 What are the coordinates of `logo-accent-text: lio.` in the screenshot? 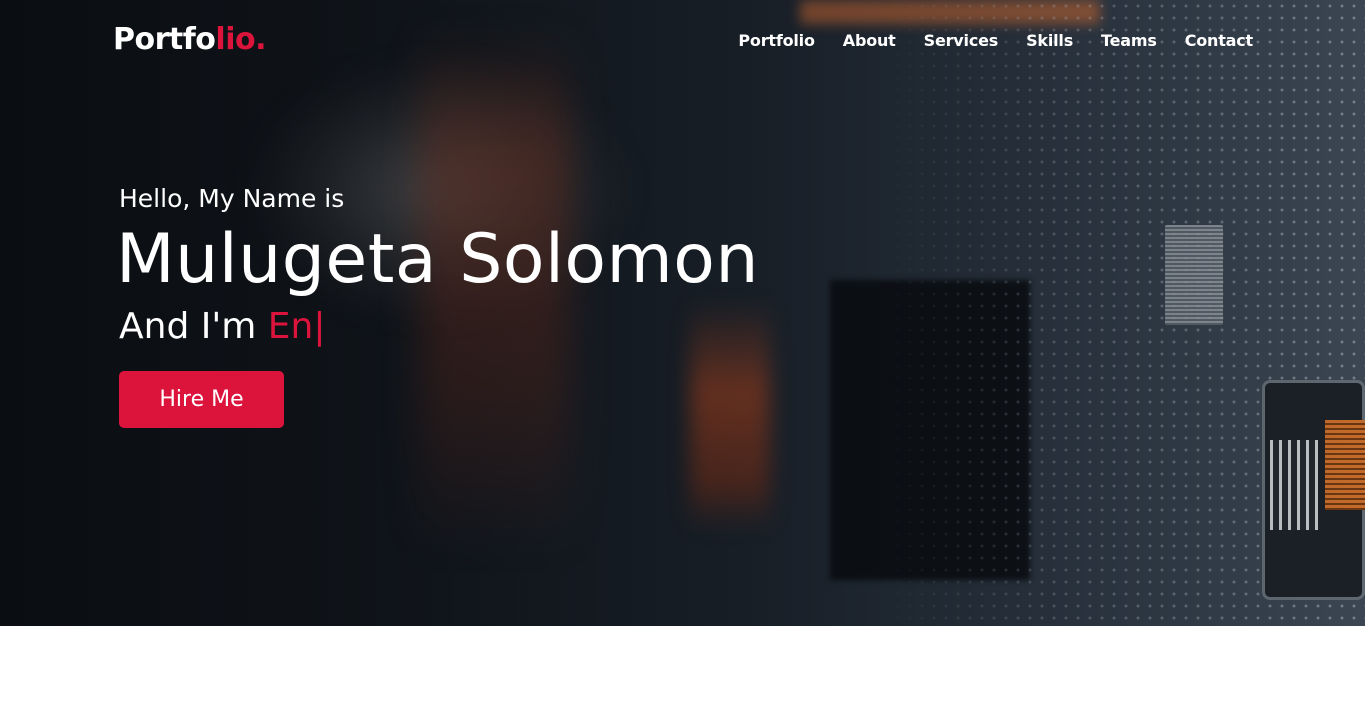 It's located at (240, 39).